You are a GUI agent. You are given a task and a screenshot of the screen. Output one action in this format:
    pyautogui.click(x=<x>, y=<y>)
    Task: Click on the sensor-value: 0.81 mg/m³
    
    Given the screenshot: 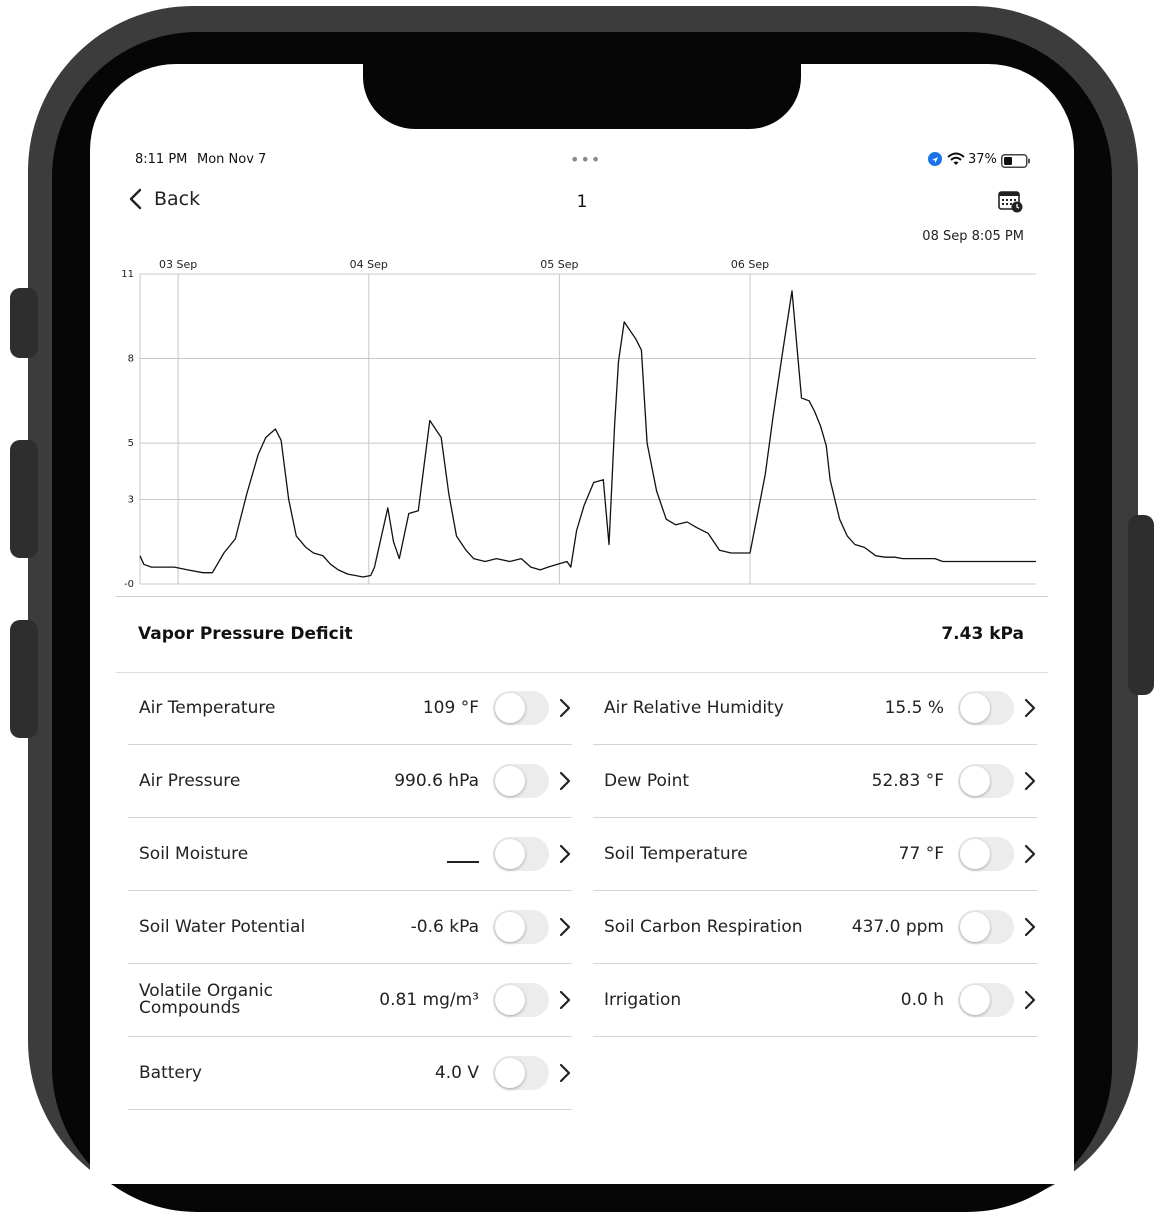 What is the action you would take?
    pyautogui.click(x=429, y=1000)
    